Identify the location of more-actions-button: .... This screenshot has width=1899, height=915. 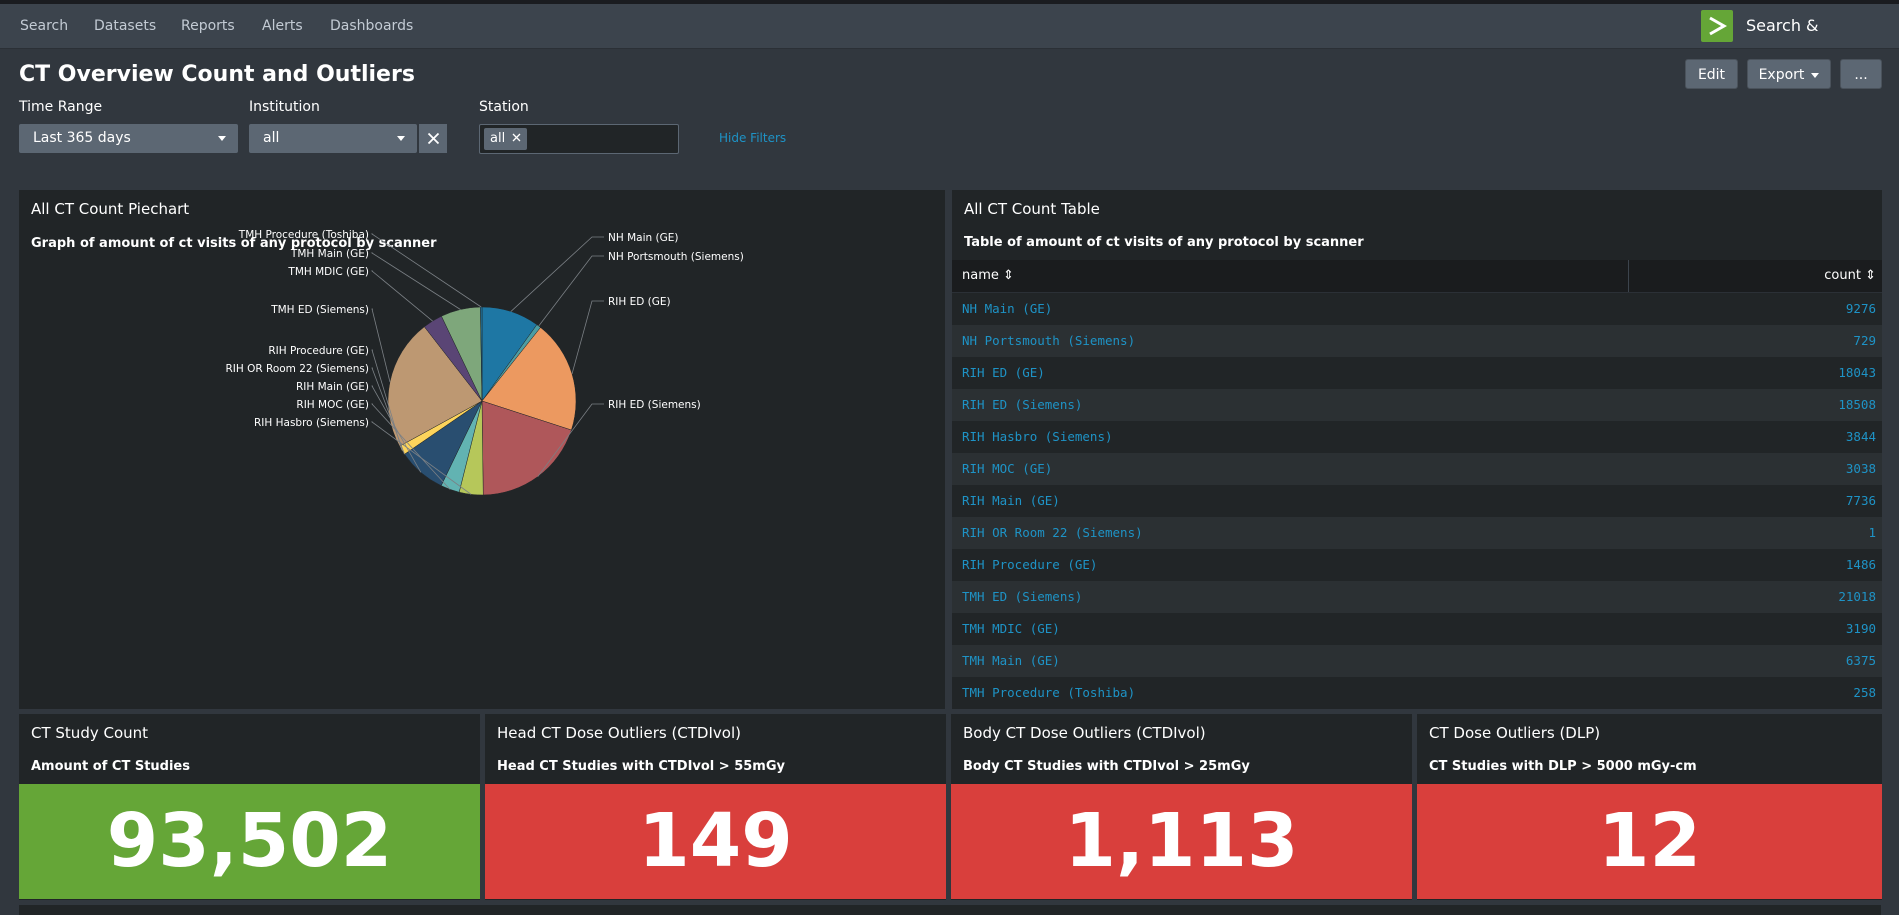
(1861, 74).